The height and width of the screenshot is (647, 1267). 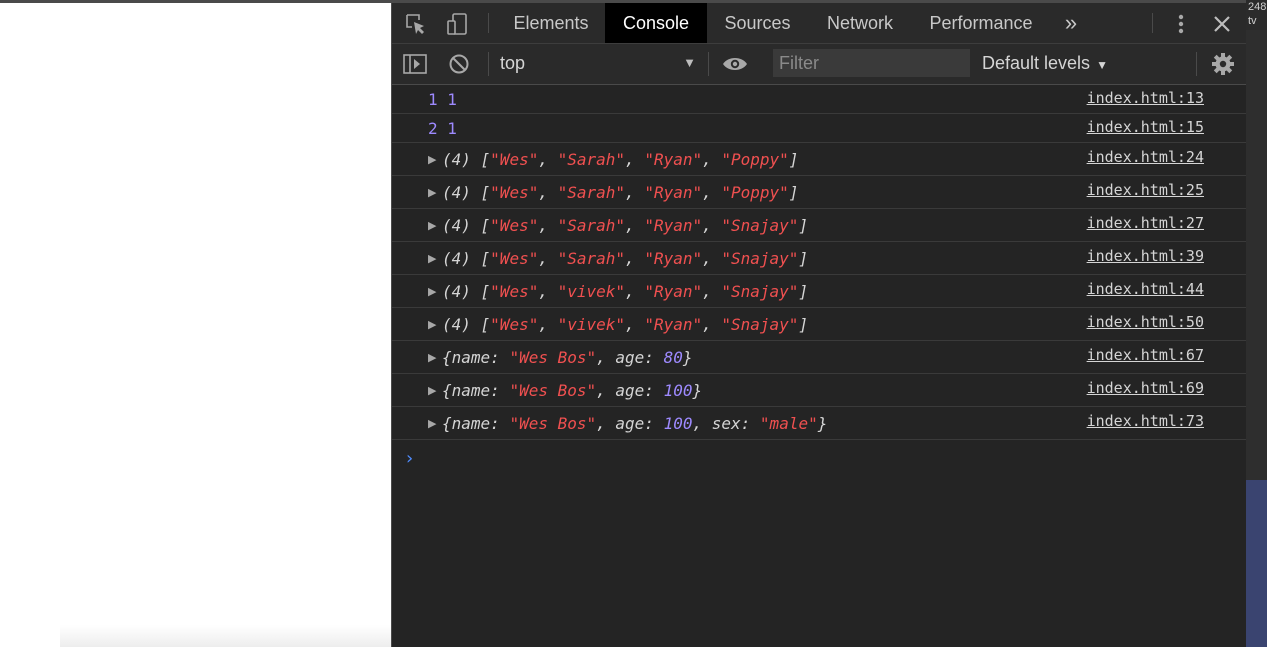 What do you see at coordinates (415, 64) in the screenshot?
I see `show-sidebar-icon` at bounding box center [415, 64].